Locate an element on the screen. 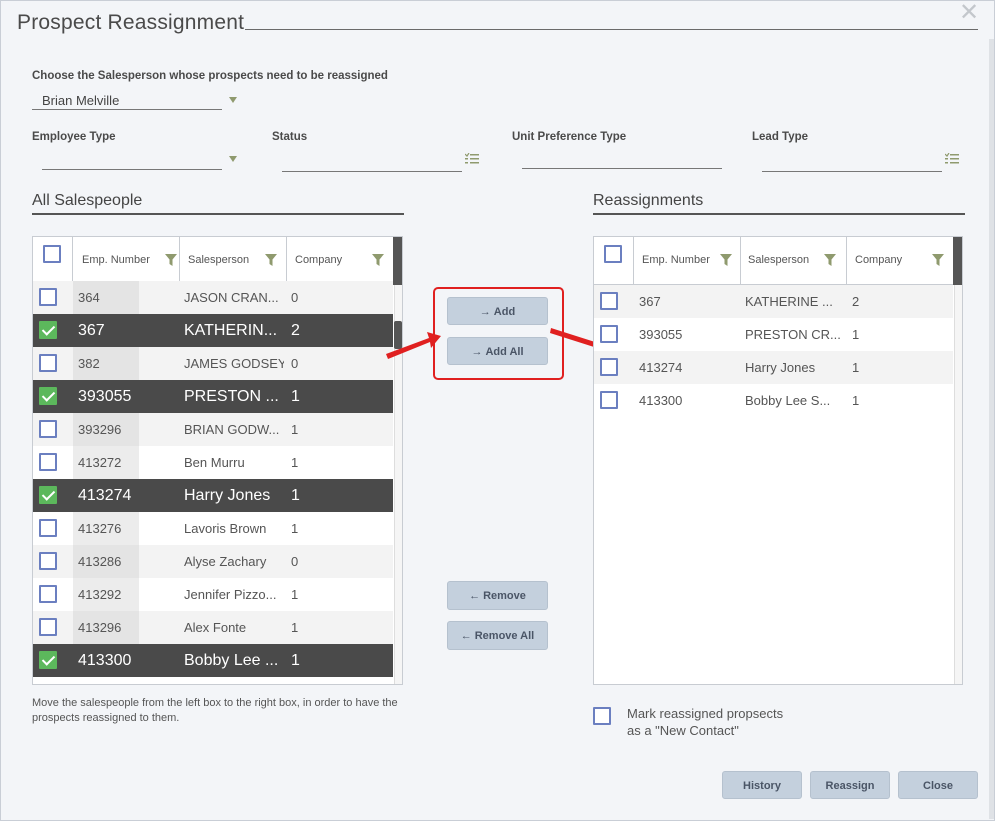 Image resolution: width=995 pixels, height=821 pixels. table-row: 413286 Alyse Zachary 0 is located at coordinates (213, 561).